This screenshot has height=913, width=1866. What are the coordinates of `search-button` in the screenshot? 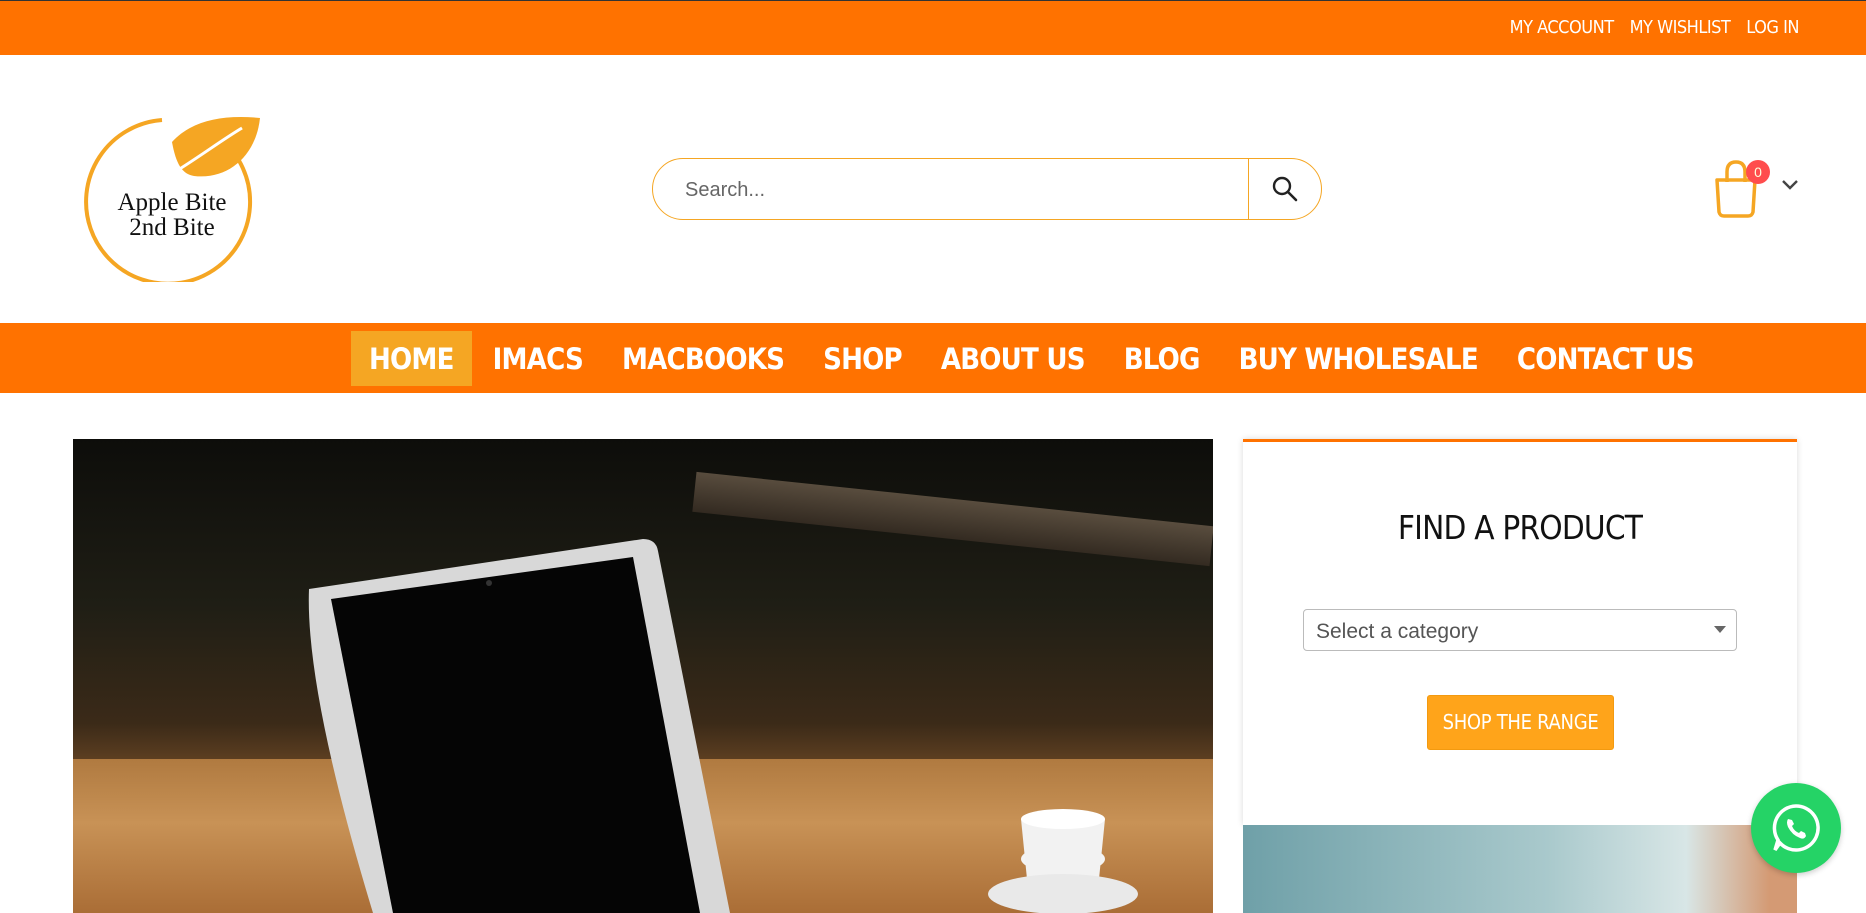 It's located at (1284, 189).